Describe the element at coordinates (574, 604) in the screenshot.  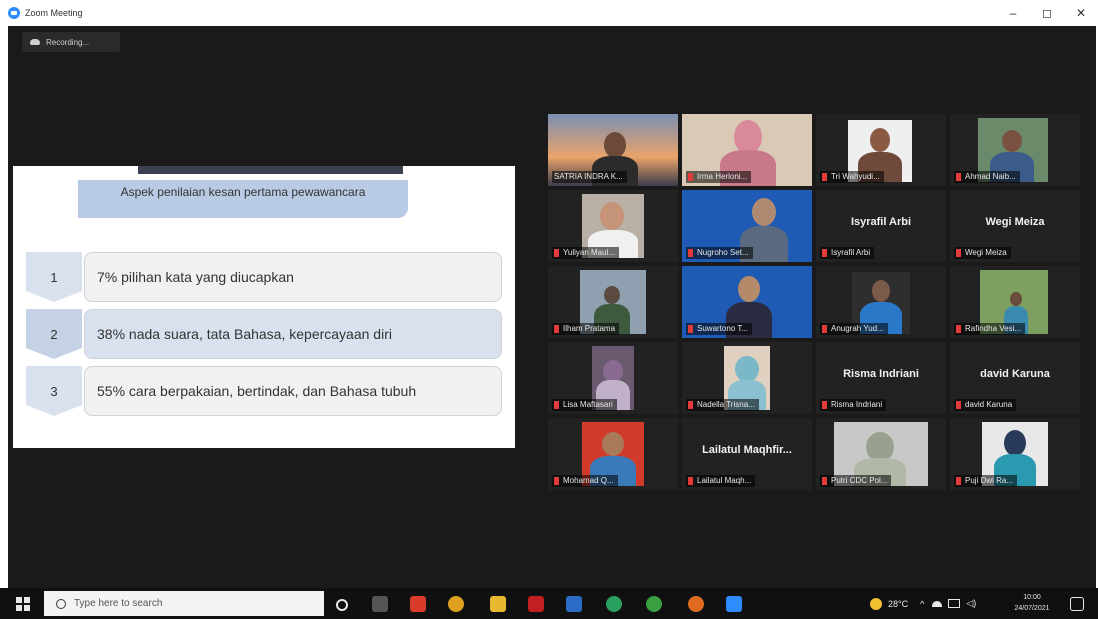
I see `word-icon` at that location.